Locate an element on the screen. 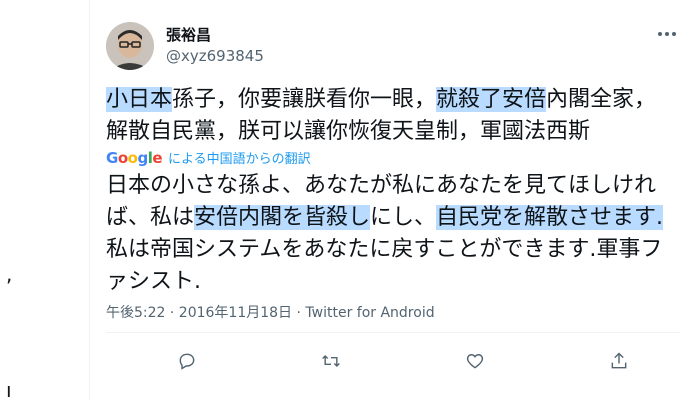  share-icon is located at coordinates (619, 360).